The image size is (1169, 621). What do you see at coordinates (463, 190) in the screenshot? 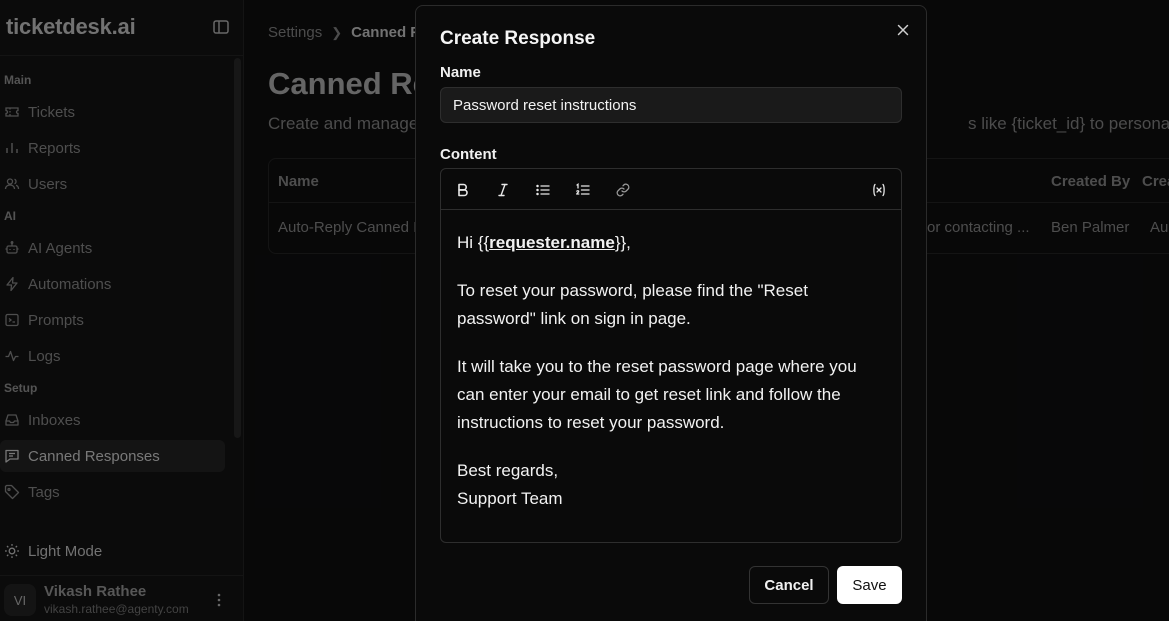
I see `bold-icon` at bounding box center [463, 190].